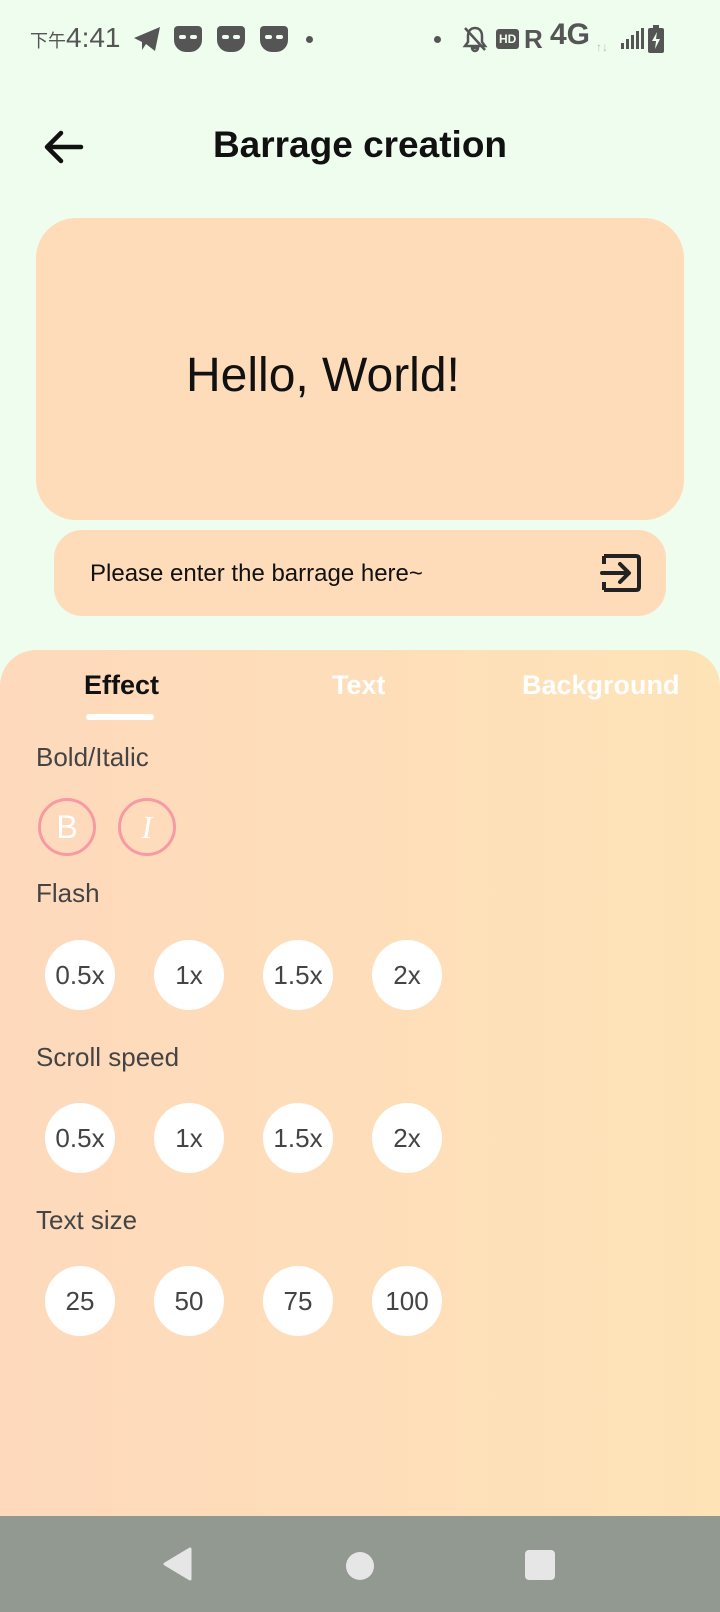  I want to click on hd-label: HD, so click(508, 39).